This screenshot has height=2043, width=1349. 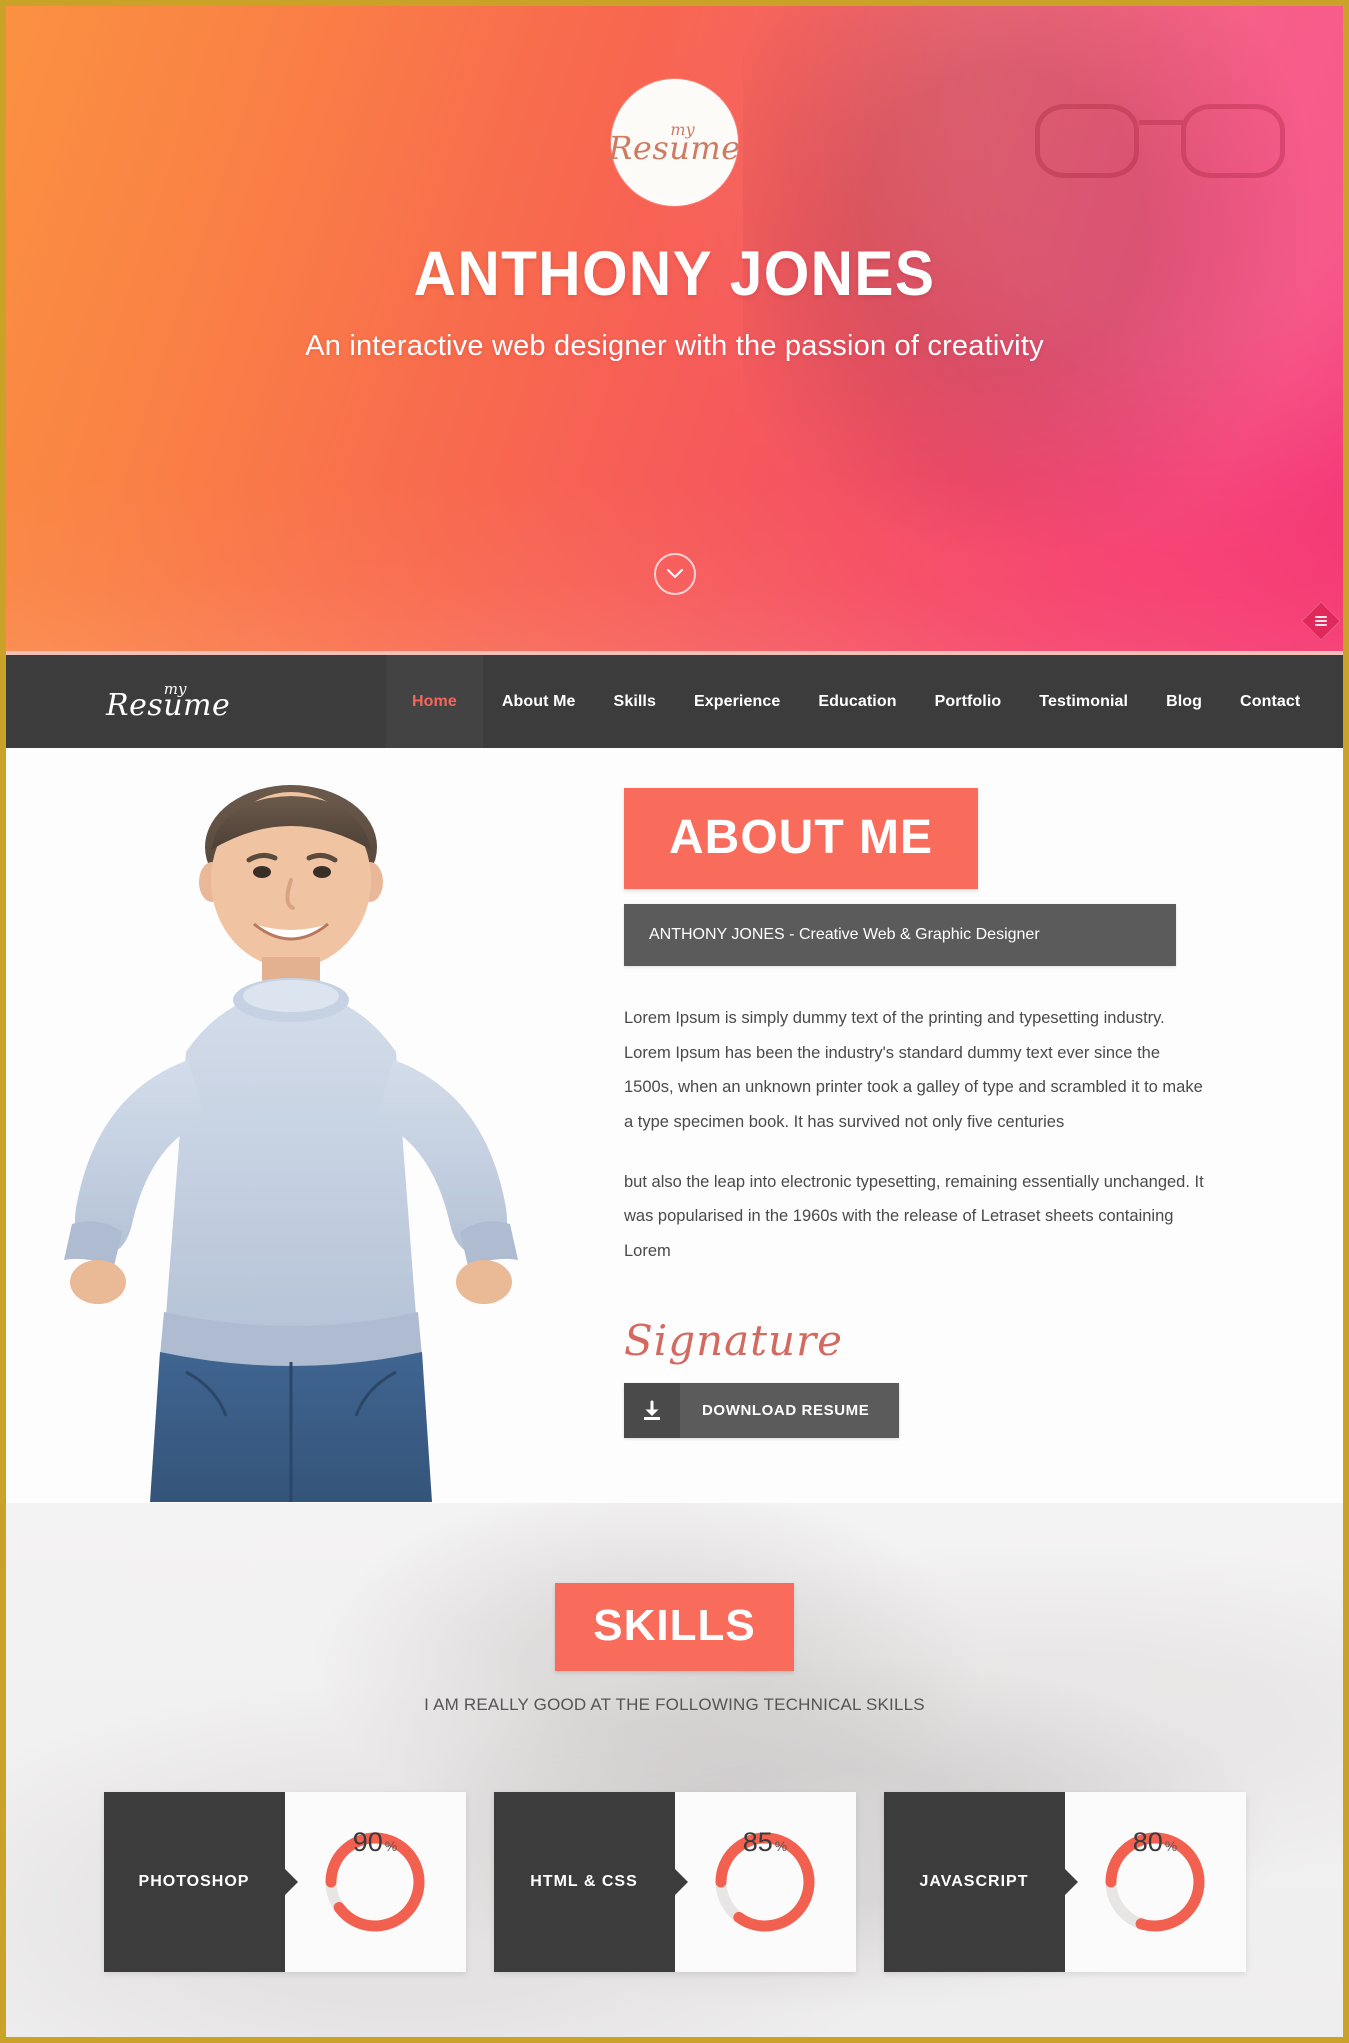 I want to click on skill-card-javascript: JAVASCRIPT 80 %, so click(x=1064, y=1882).